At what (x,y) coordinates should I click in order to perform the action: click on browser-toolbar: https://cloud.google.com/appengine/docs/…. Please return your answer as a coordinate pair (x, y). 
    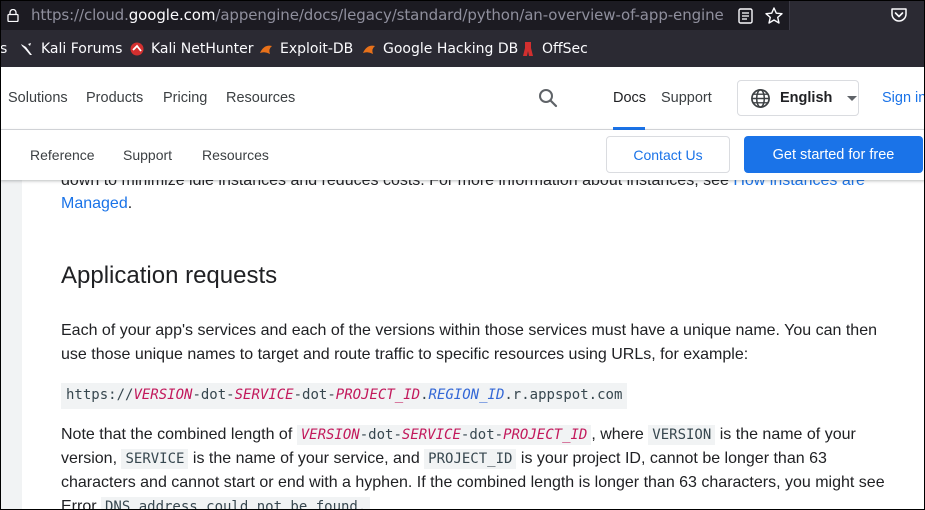
    Looking at the image, I should click on (462, 15).